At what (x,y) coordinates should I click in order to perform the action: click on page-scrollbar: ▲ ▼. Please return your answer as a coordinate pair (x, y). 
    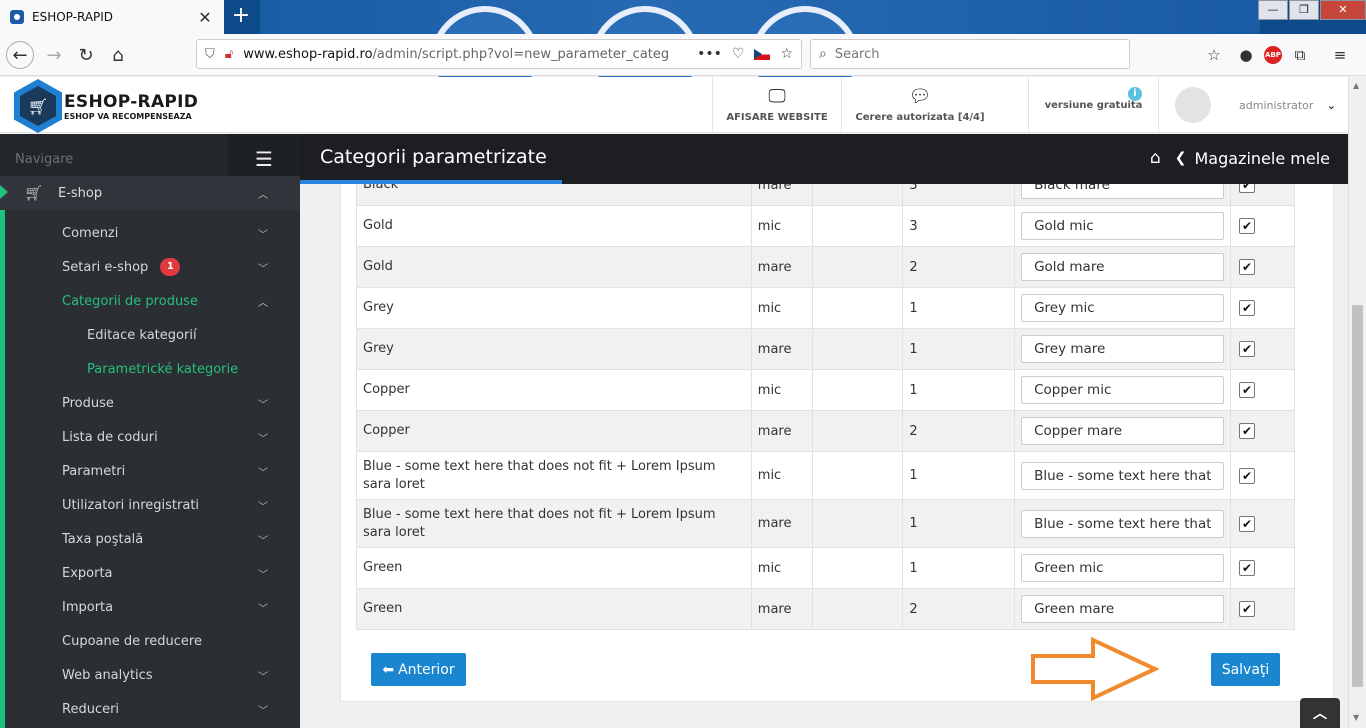
    Looking at the image, I should click on (1357, 402).